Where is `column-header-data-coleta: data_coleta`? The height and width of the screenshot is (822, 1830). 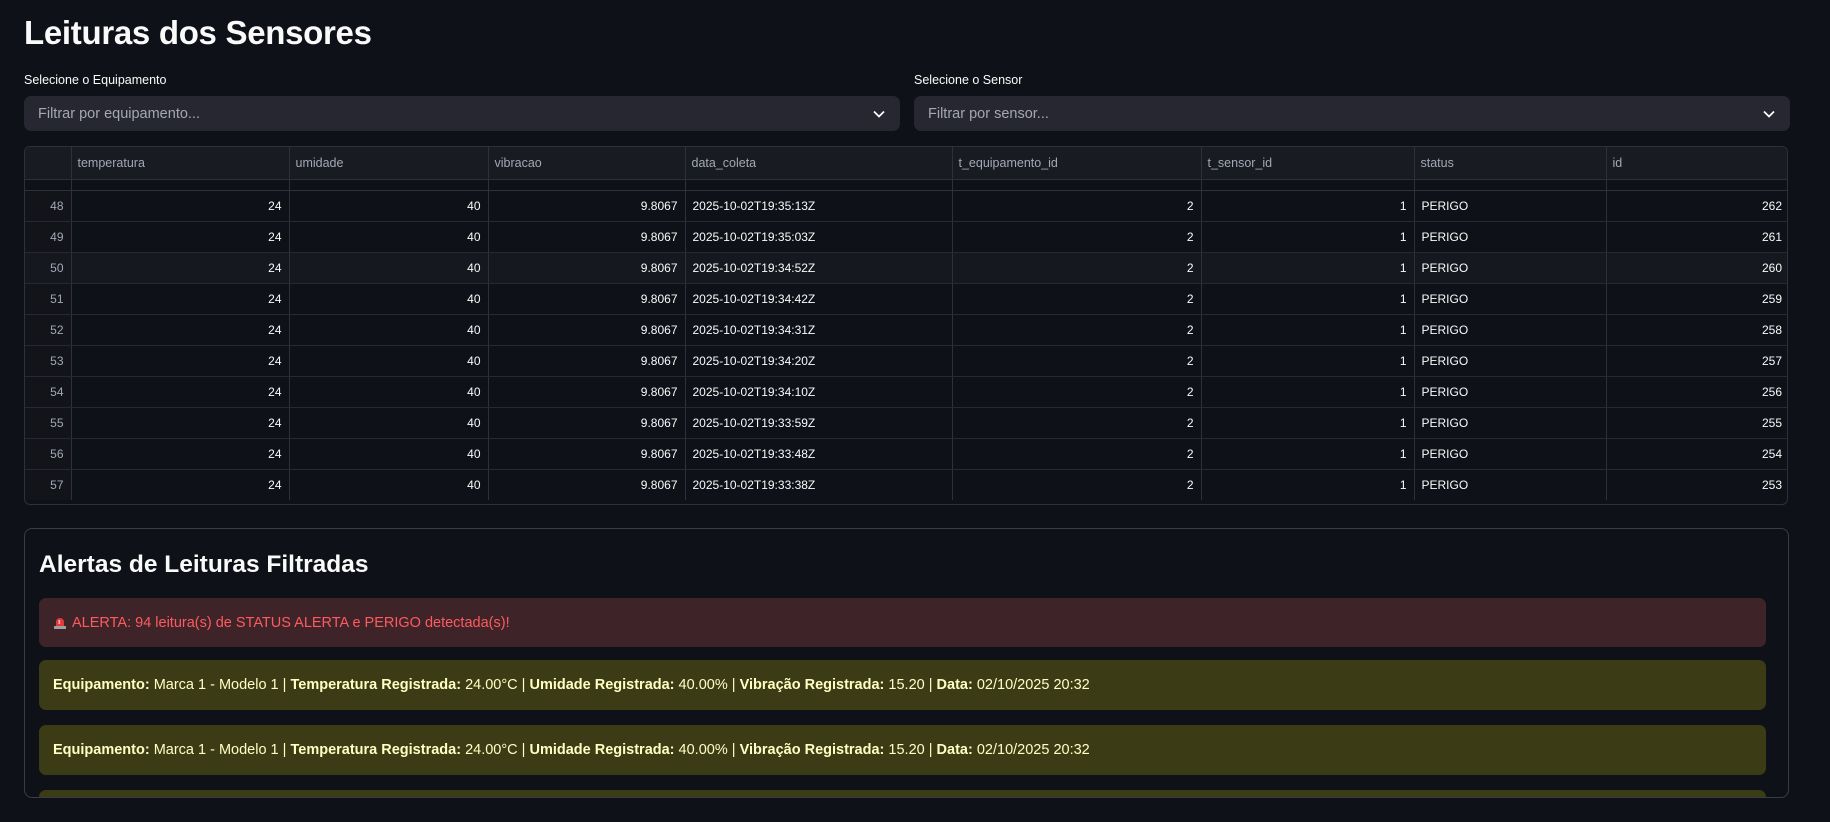 column-header-data-coleta: data_coleta is located at coordinates (819, 163).